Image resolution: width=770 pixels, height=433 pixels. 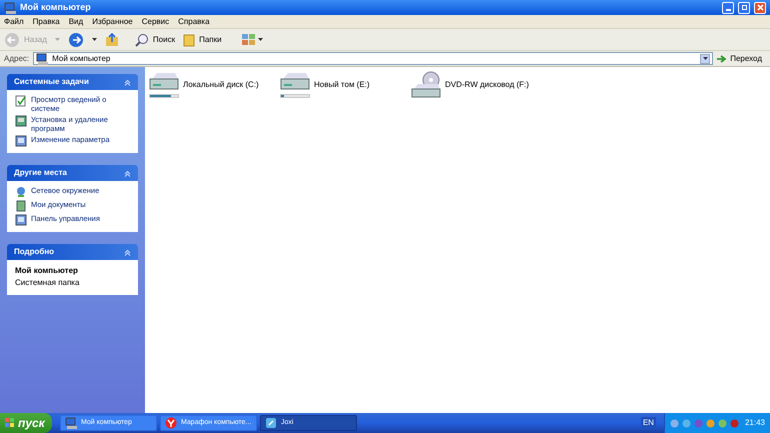 What do you see at coordinates (47, 283) in the screenshot?
I see `details-type: Системная папка` at bounding box center [47, 283].